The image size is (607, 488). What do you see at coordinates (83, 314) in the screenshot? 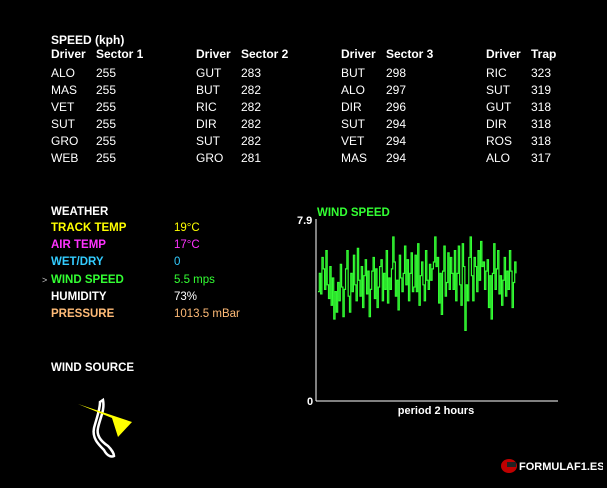
I see `weather-label: PRESSURE` at bounding box center [83, 314].